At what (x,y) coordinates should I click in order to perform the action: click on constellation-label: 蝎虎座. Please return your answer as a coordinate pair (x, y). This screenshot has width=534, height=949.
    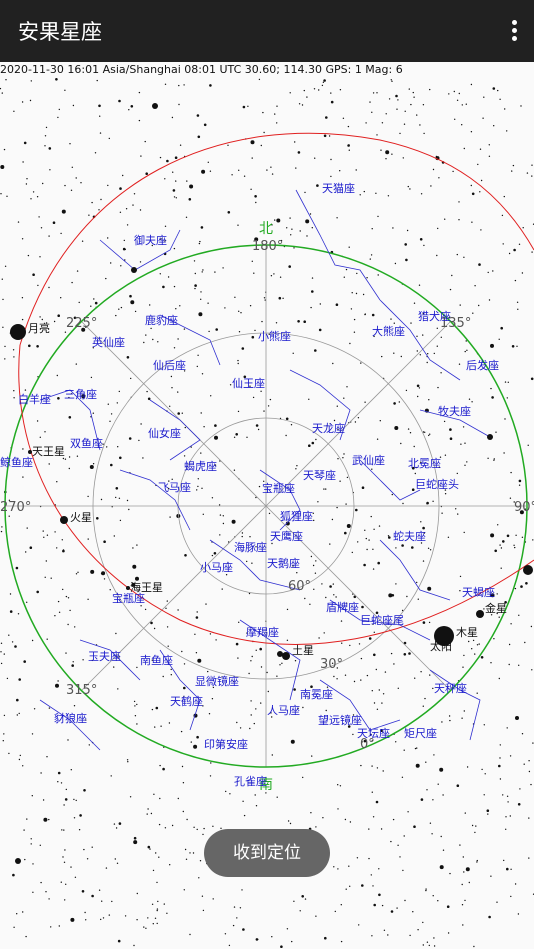
    Looking at the image, I should click on (200, 466).